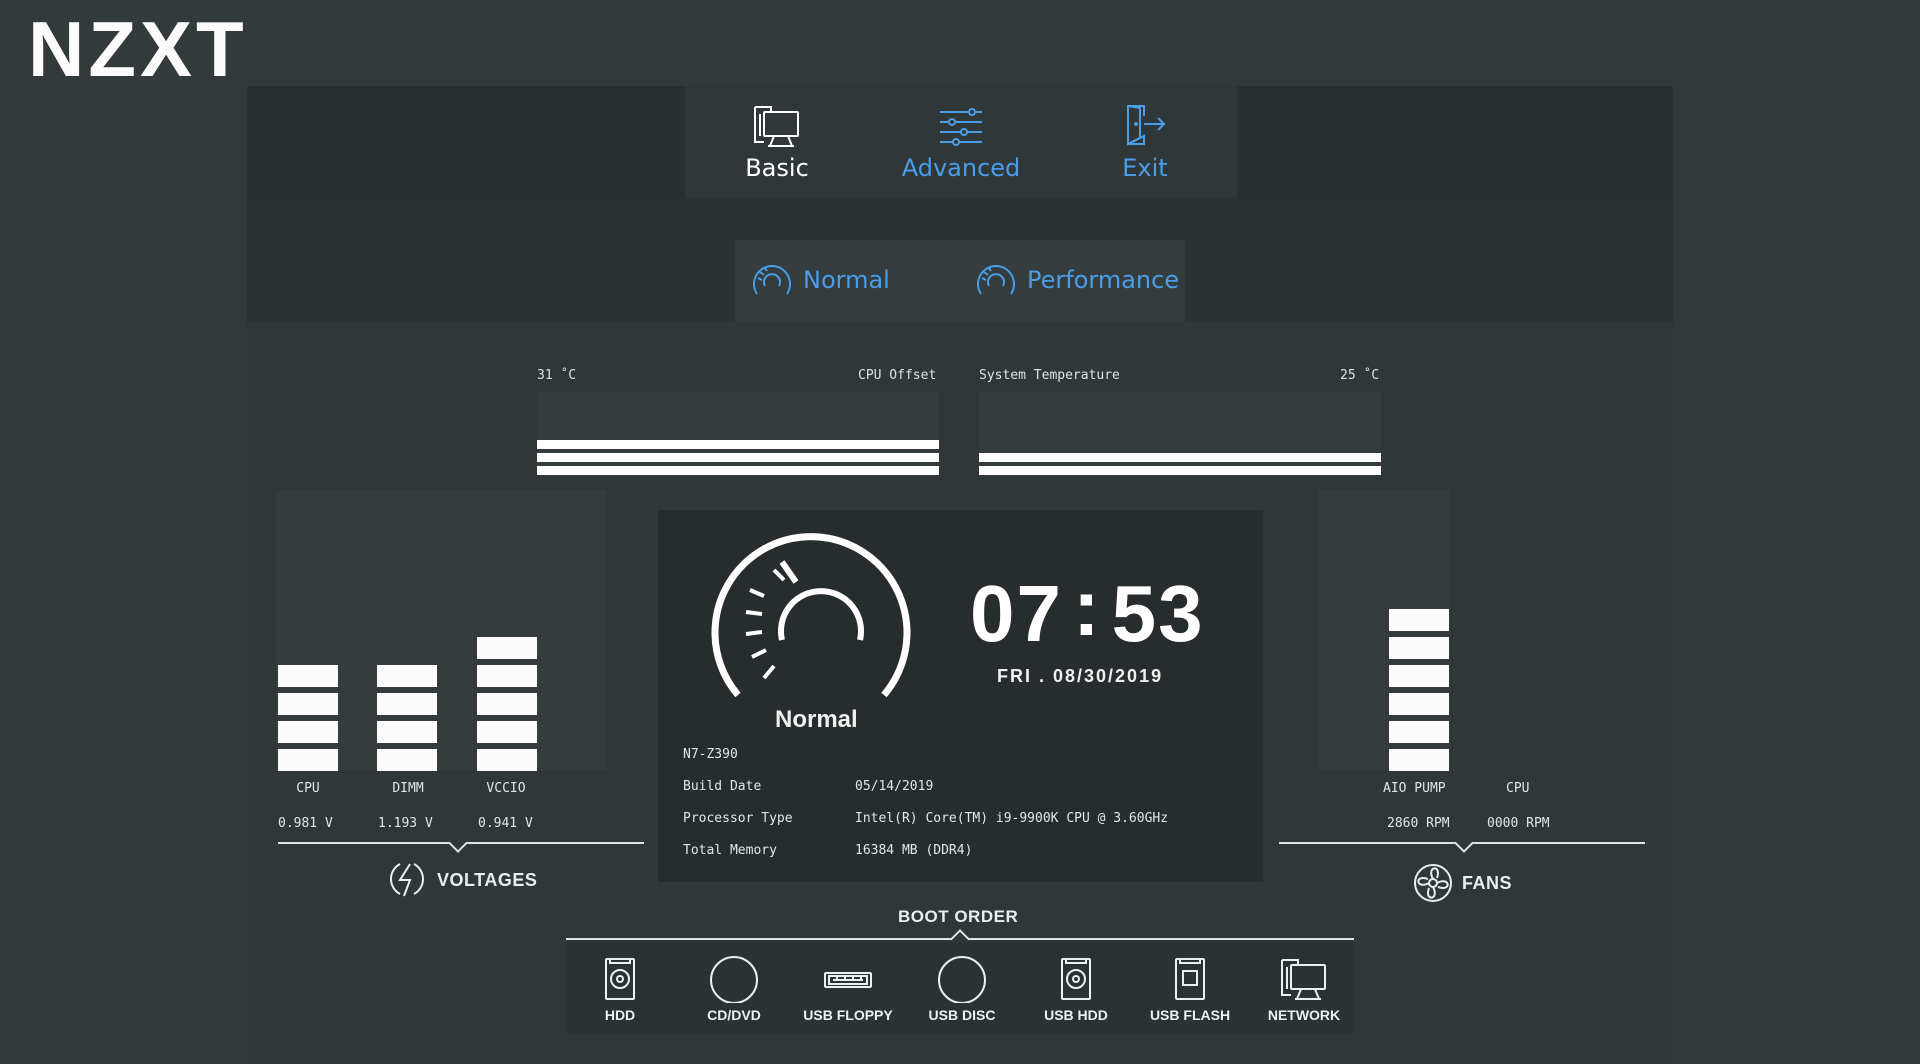  I want to click on voltage-vccio-value: 0.941 V, so click(505, 823).